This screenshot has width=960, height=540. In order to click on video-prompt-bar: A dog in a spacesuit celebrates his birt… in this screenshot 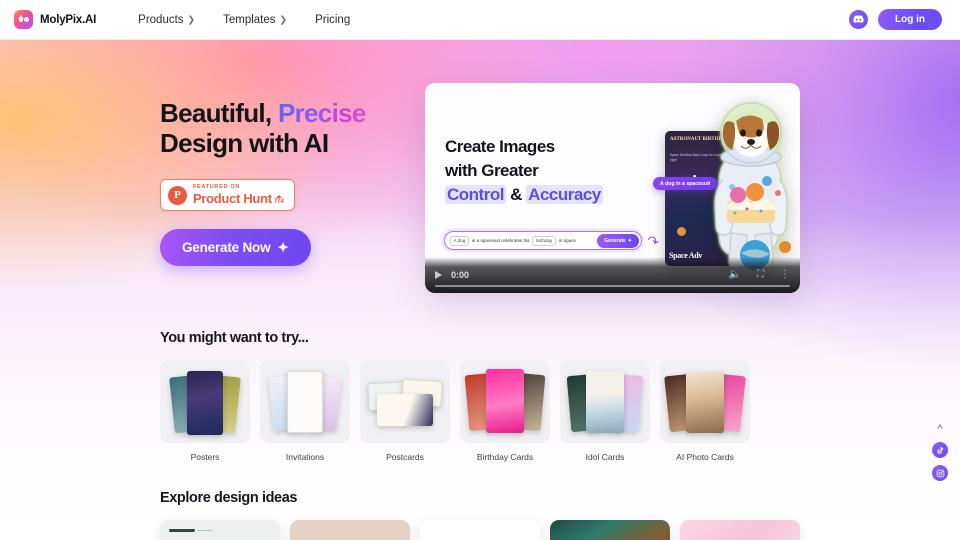, I will do `click(543, 240)`.